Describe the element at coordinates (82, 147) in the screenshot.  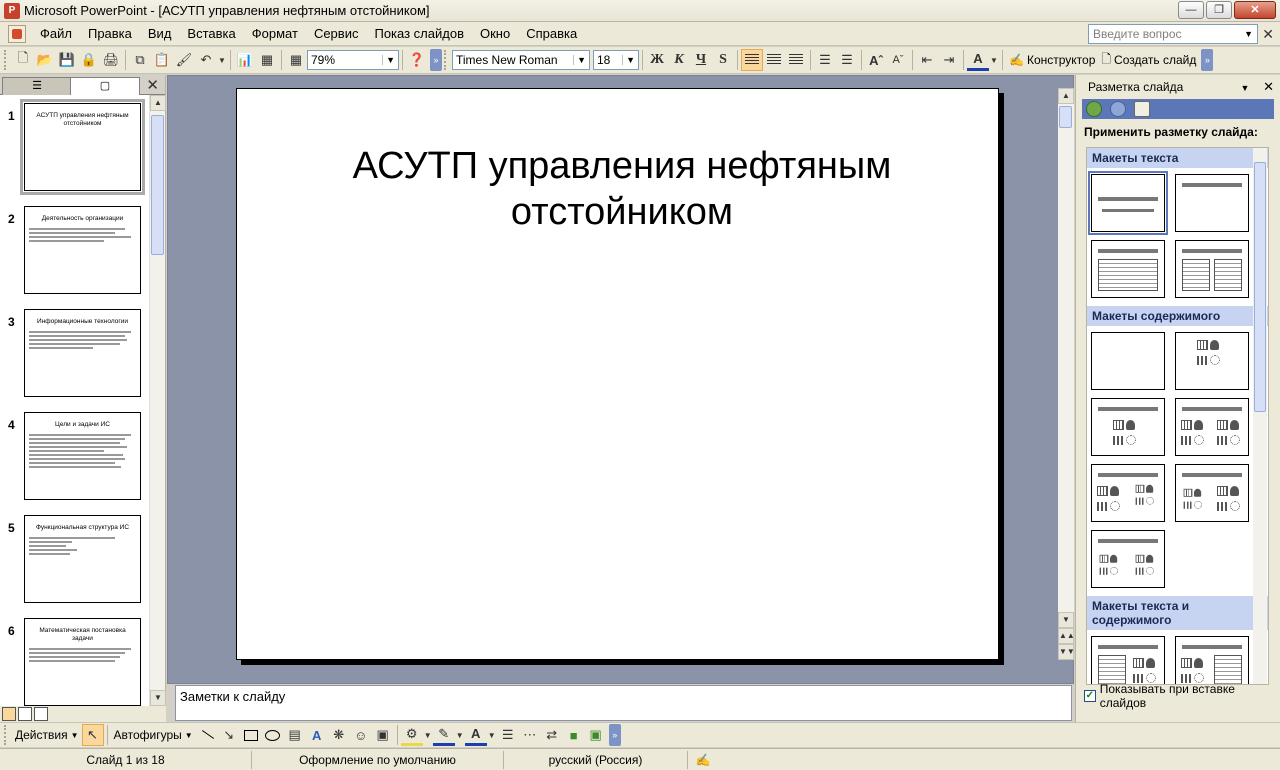
I see `slide-thumbnail-1: АСУТП управления нефтяным отстойником` at that location.